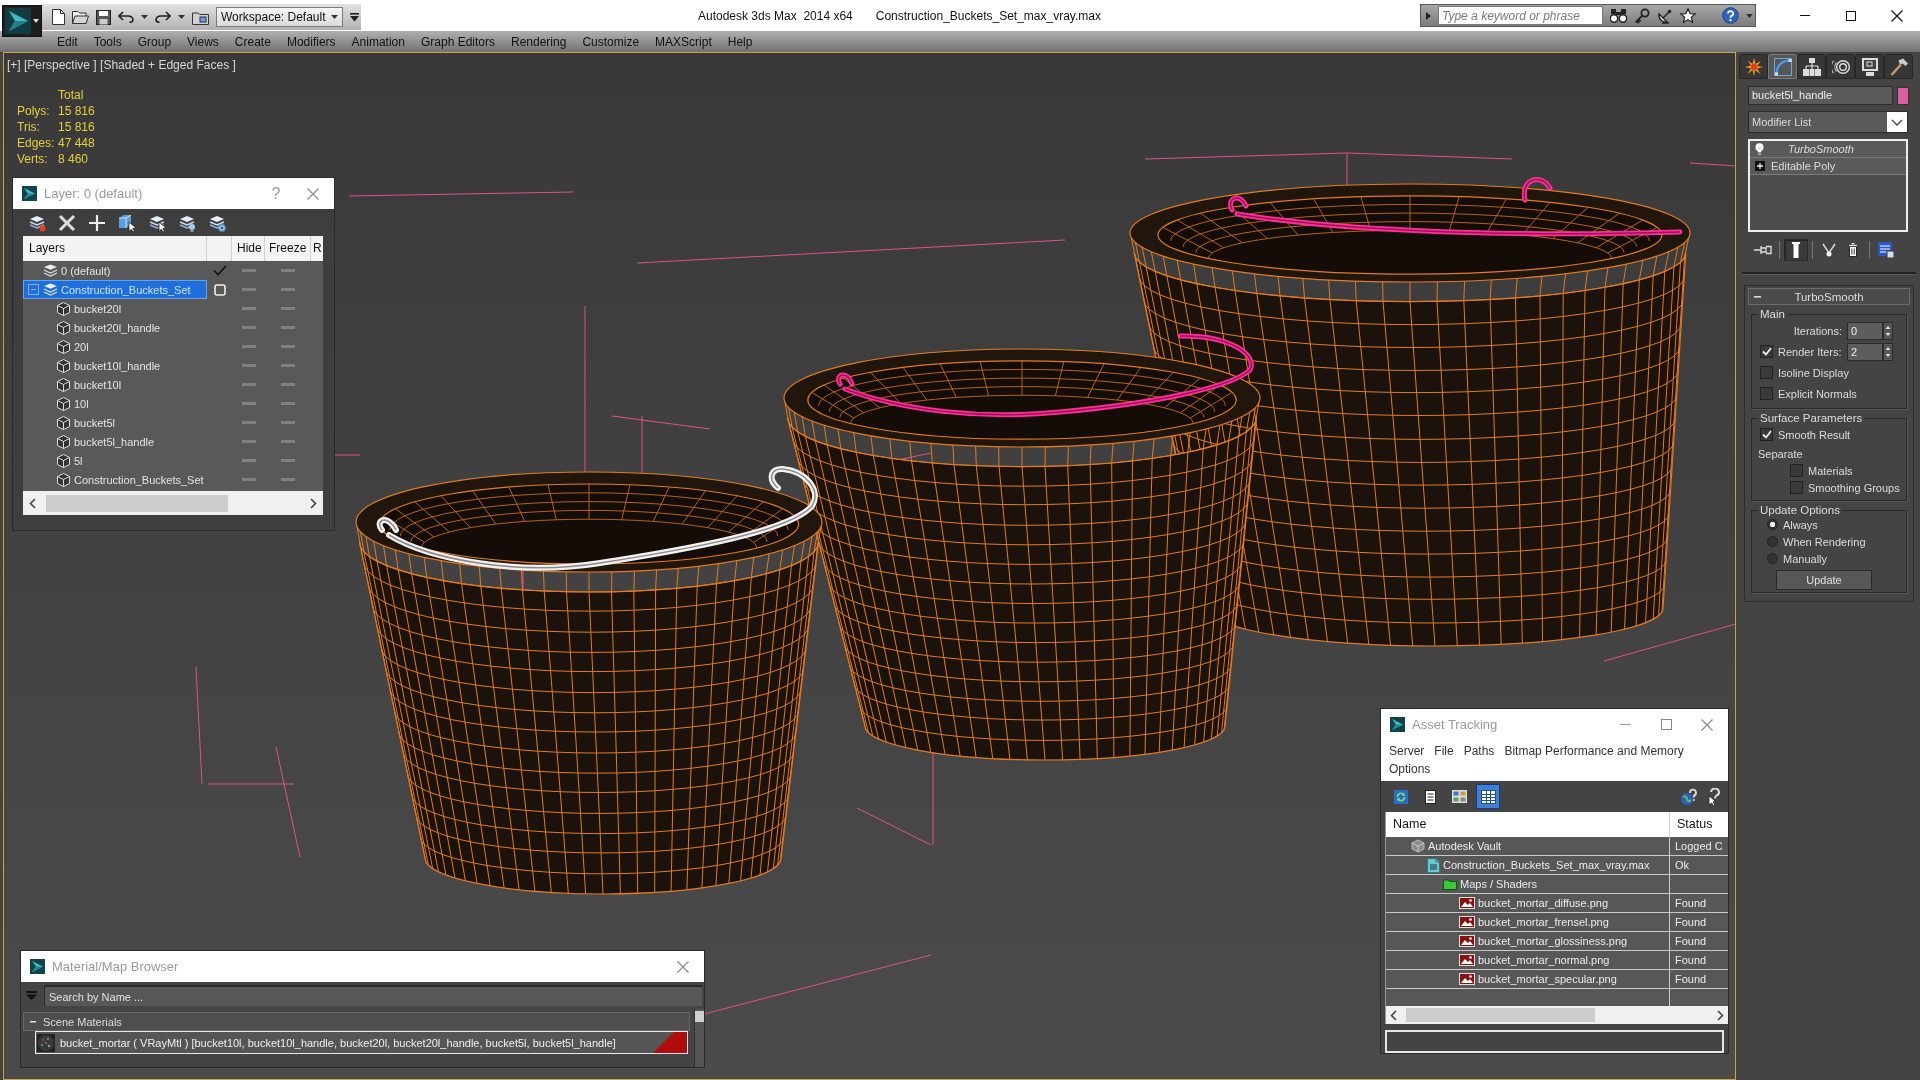 The image size is (1920, 1080). What do you see at coordinates (217, 222) in the screenshot?
I see `layers-gear-icon` at bounding box center [217, 222].